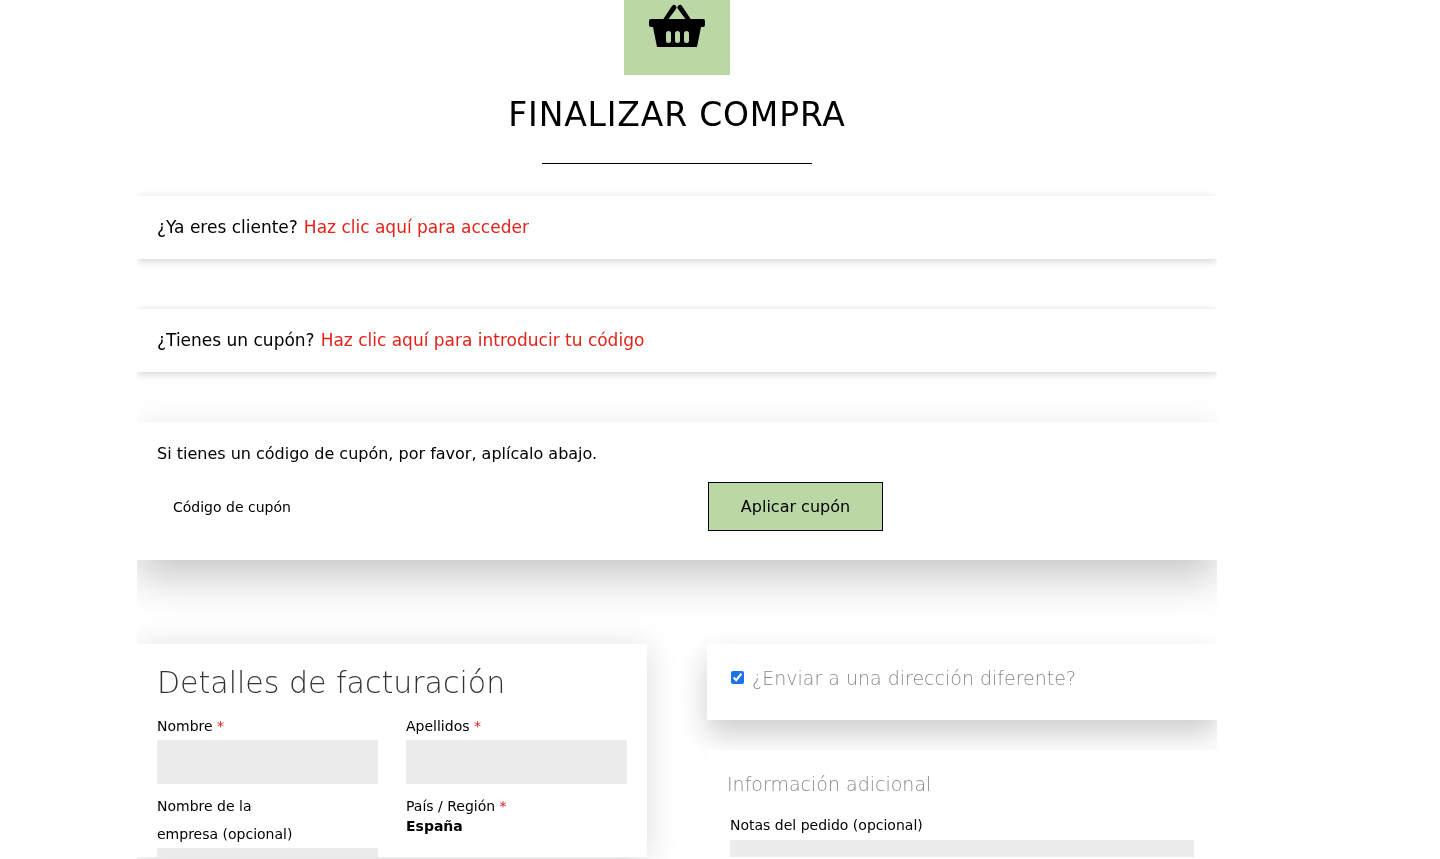 This screenshot has width=1440, height=859. What do you see at coordinates (827, 825) in the screenshot?
I see `notes-label: Notas del pedido (opcional)` at bounding box center [827, 825].